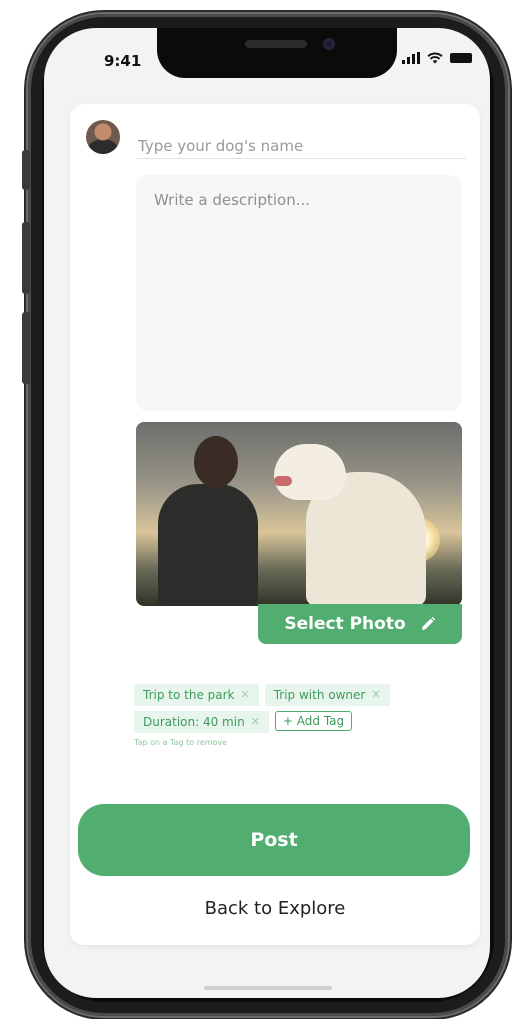 The width and height of the screenshot is (523, 1019). What do you see at coordinates (310, 472) in the screenshot?
I see `photo-dog-head` at bounding box center [310, 472].